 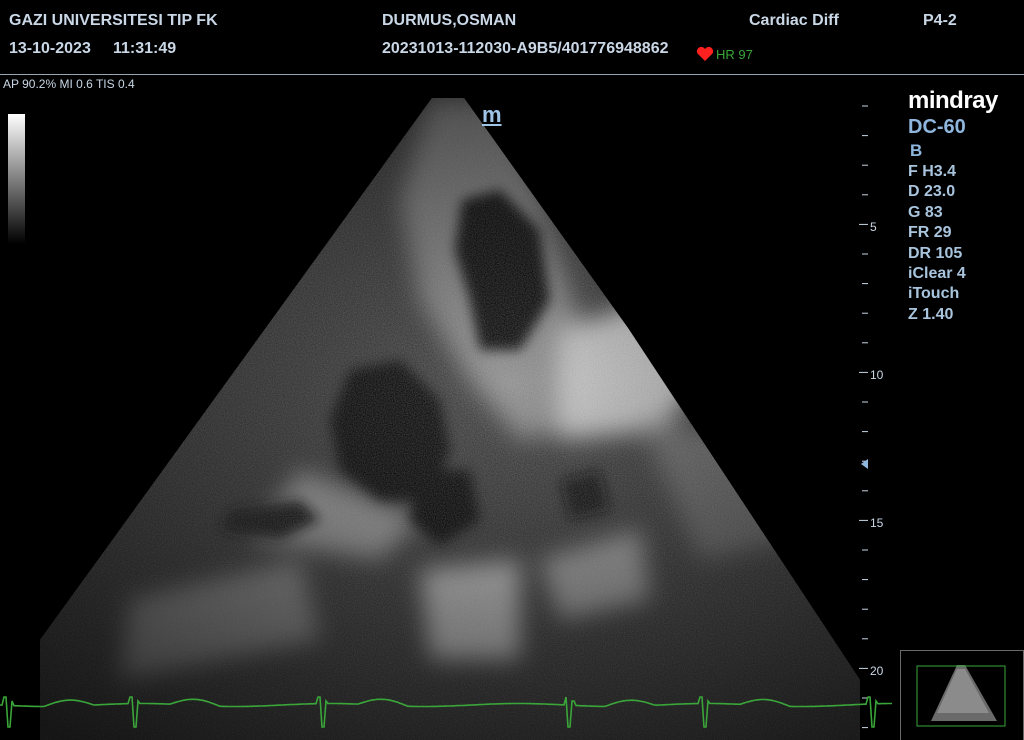 I want to click on ecg-trace, so click(x=446, y=712).